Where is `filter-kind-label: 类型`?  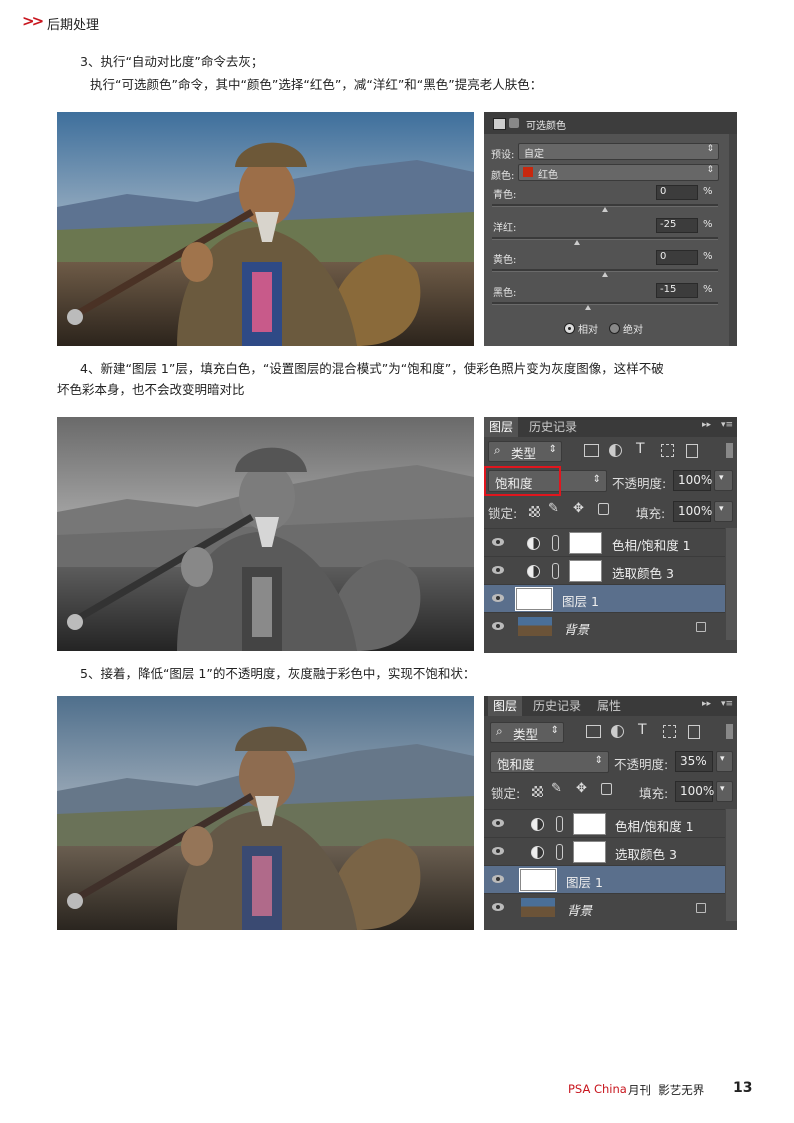 filter-kind-label: 类型 is located at coordinates (524, 453).